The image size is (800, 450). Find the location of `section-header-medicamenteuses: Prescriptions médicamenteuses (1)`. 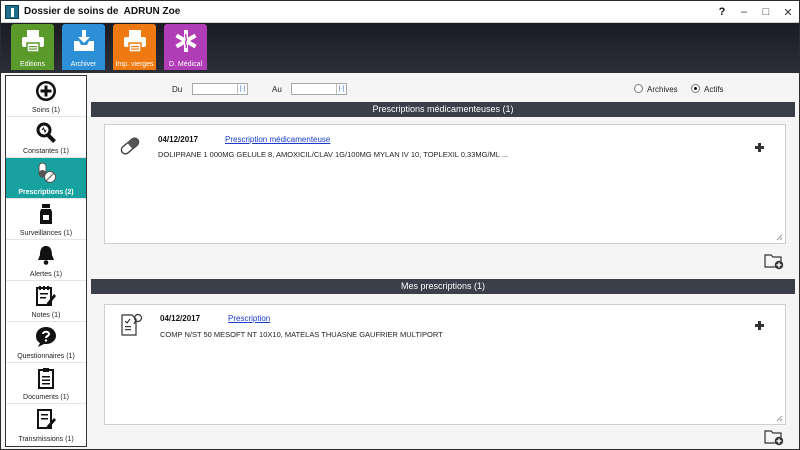

section-header-medicamenteuses: Prescriptions médicamenteuses (1) is located at coordinates (443, 109).